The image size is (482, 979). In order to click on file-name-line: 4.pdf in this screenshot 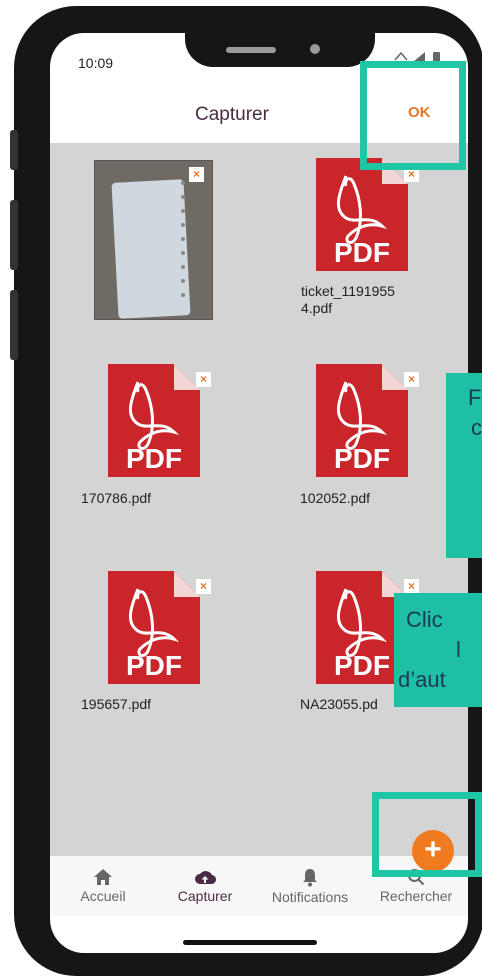, I will do `click(317, 308)`.